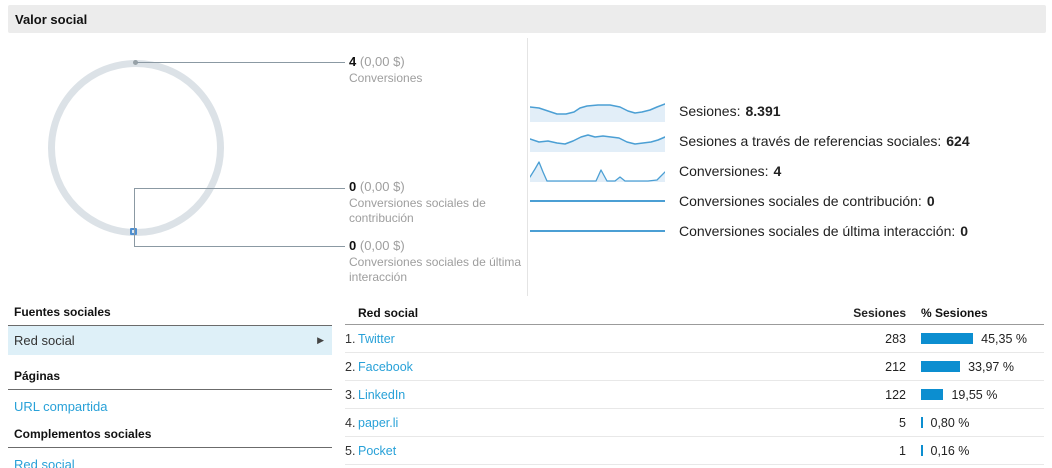 The height and width of the screenshot is (468, 1052). I want to click on percentage-label: 45,35 %, so click(1004, 338).